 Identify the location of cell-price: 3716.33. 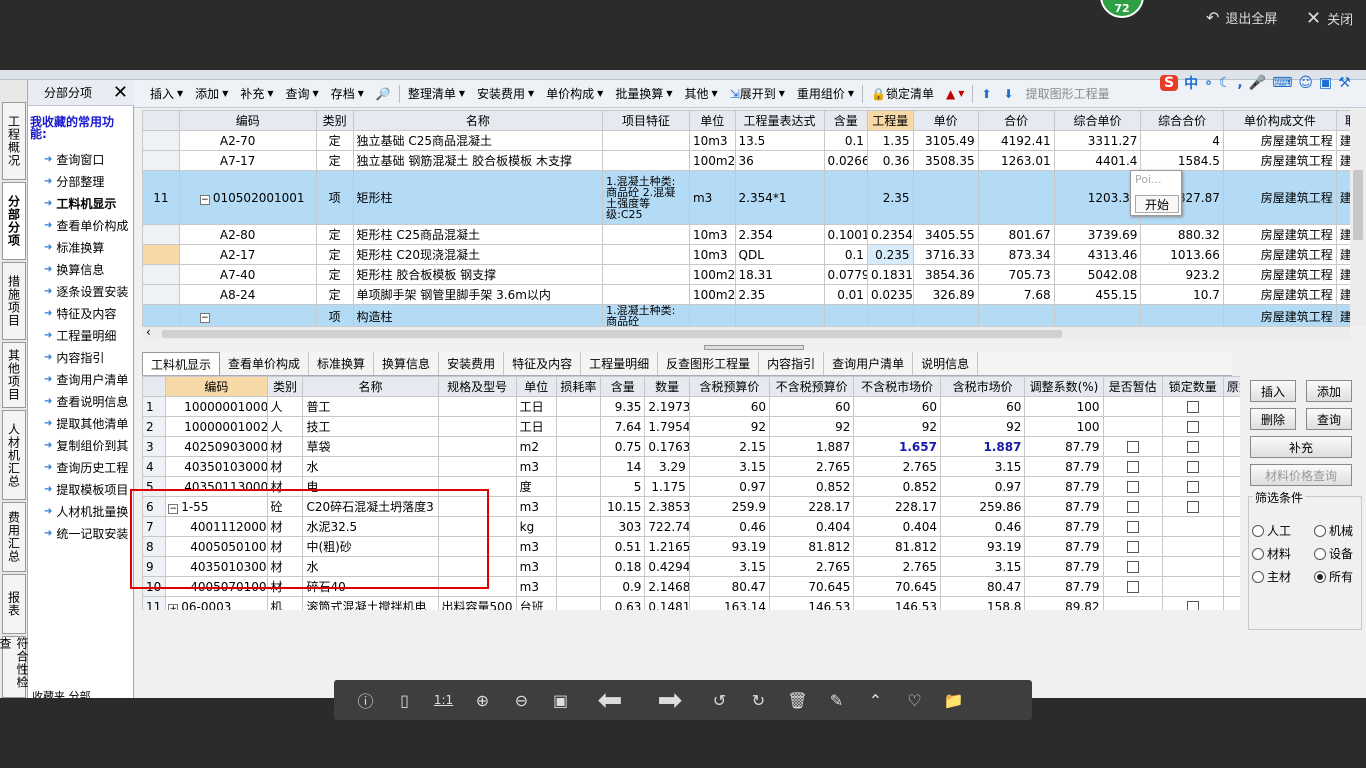
(945, 254).